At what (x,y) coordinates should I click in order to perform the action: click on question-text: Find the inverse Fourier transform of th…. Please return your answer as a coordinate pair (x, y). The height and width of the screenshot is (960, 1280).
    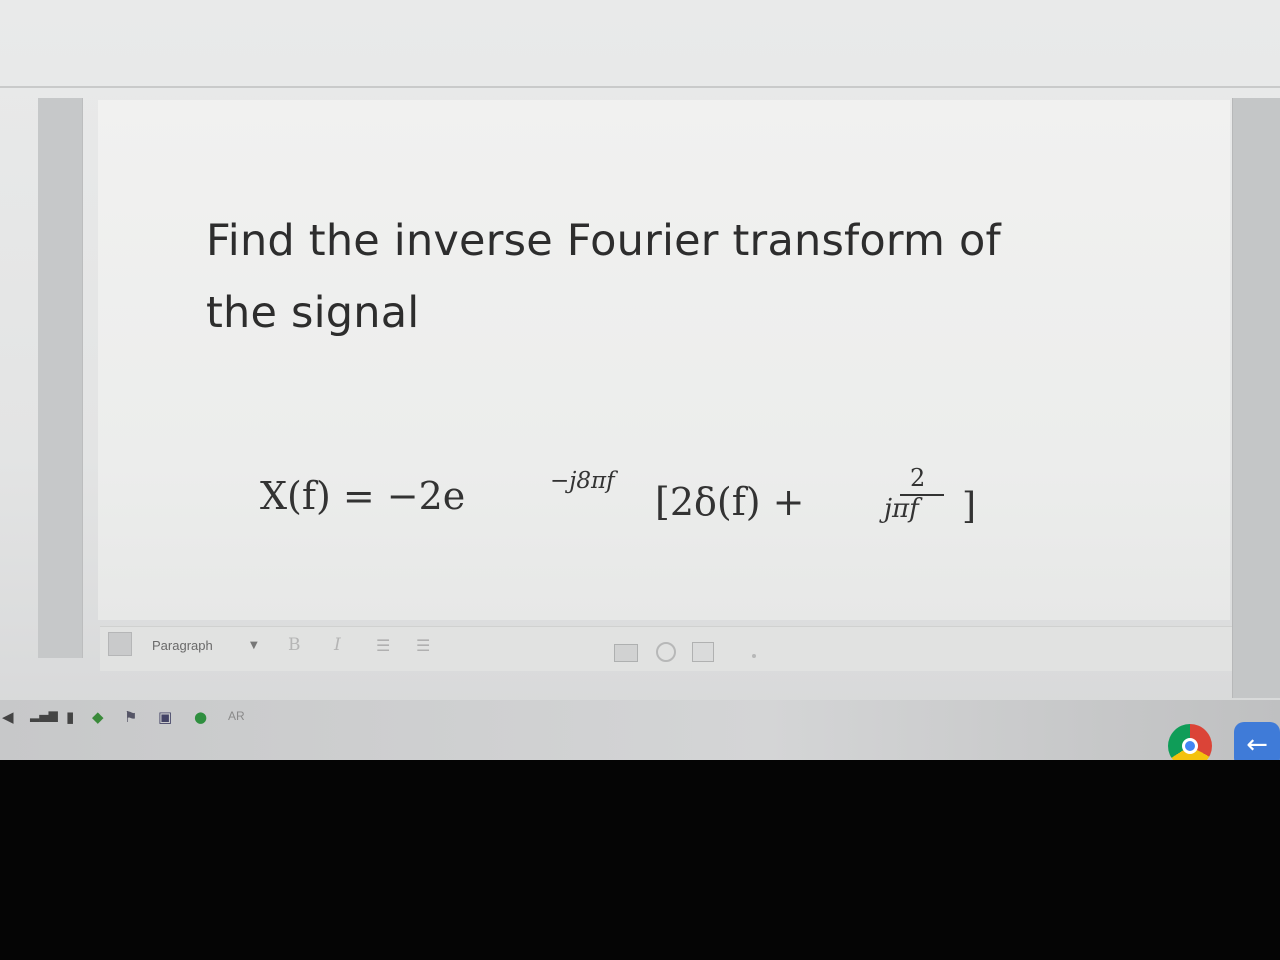
    Looking at the image, I should click on (656, 277).